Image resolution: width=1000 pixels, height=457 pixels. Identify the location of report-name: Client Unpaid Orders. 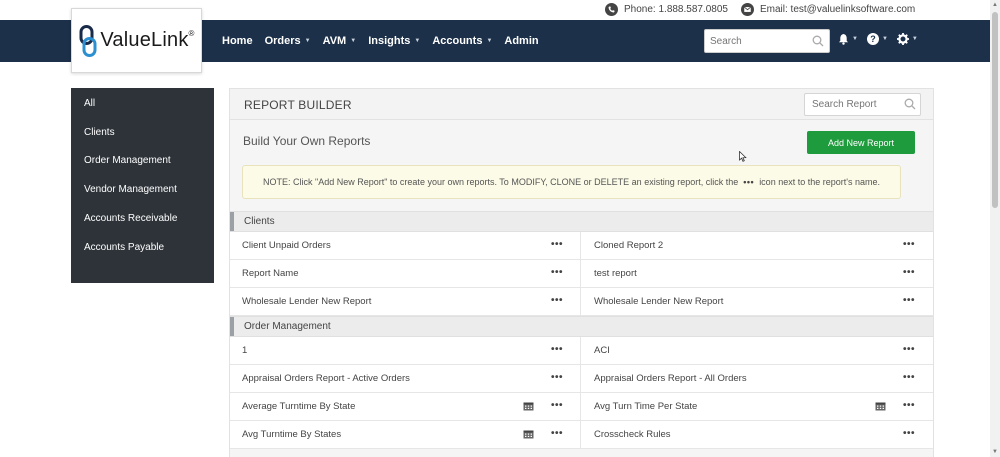
(286, 245).